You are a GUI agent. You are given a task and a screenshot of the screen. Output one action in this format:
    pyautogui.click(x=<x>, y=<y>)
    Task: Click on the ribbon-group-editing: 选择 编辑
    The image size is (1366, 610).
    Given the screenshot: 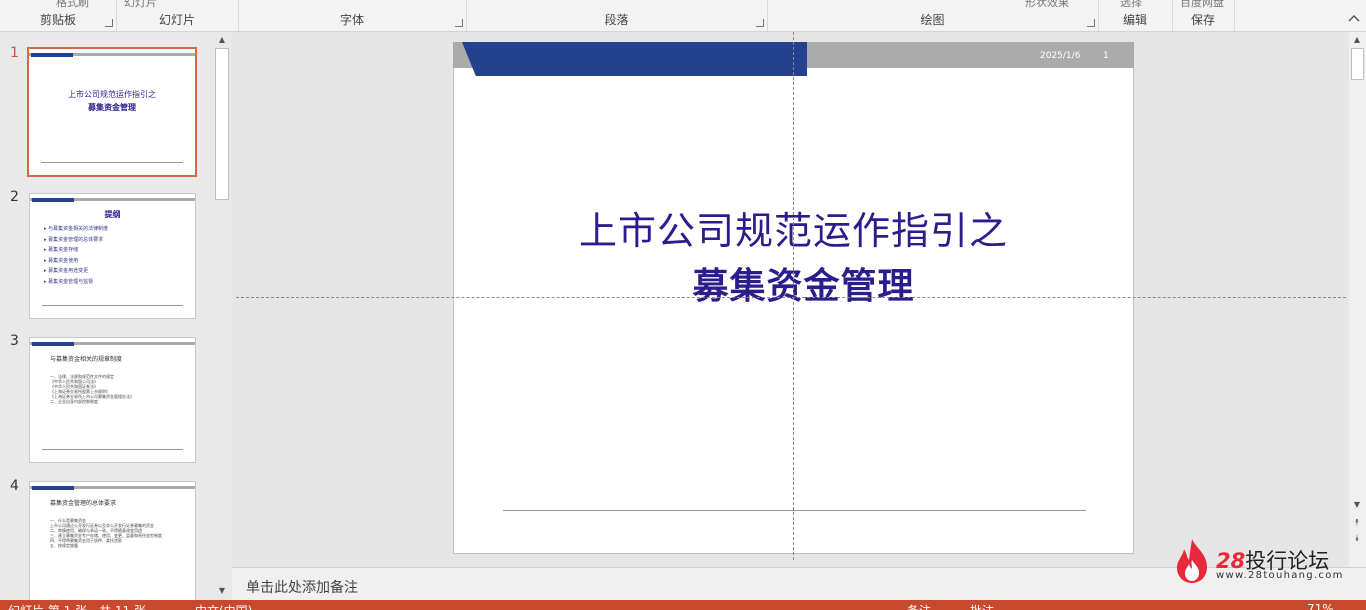 What is the action you would take?
    pyautogui.click(x=1135, y=15)
    